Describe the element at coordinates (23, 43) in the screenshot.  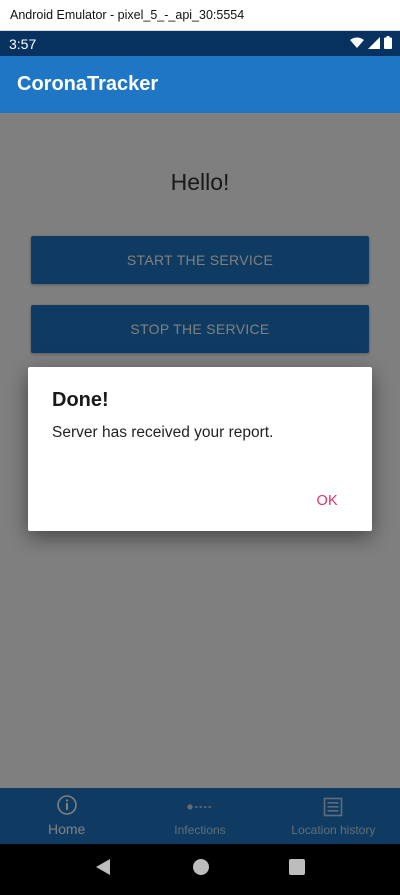
I see `status-time: 3:57` at that location.